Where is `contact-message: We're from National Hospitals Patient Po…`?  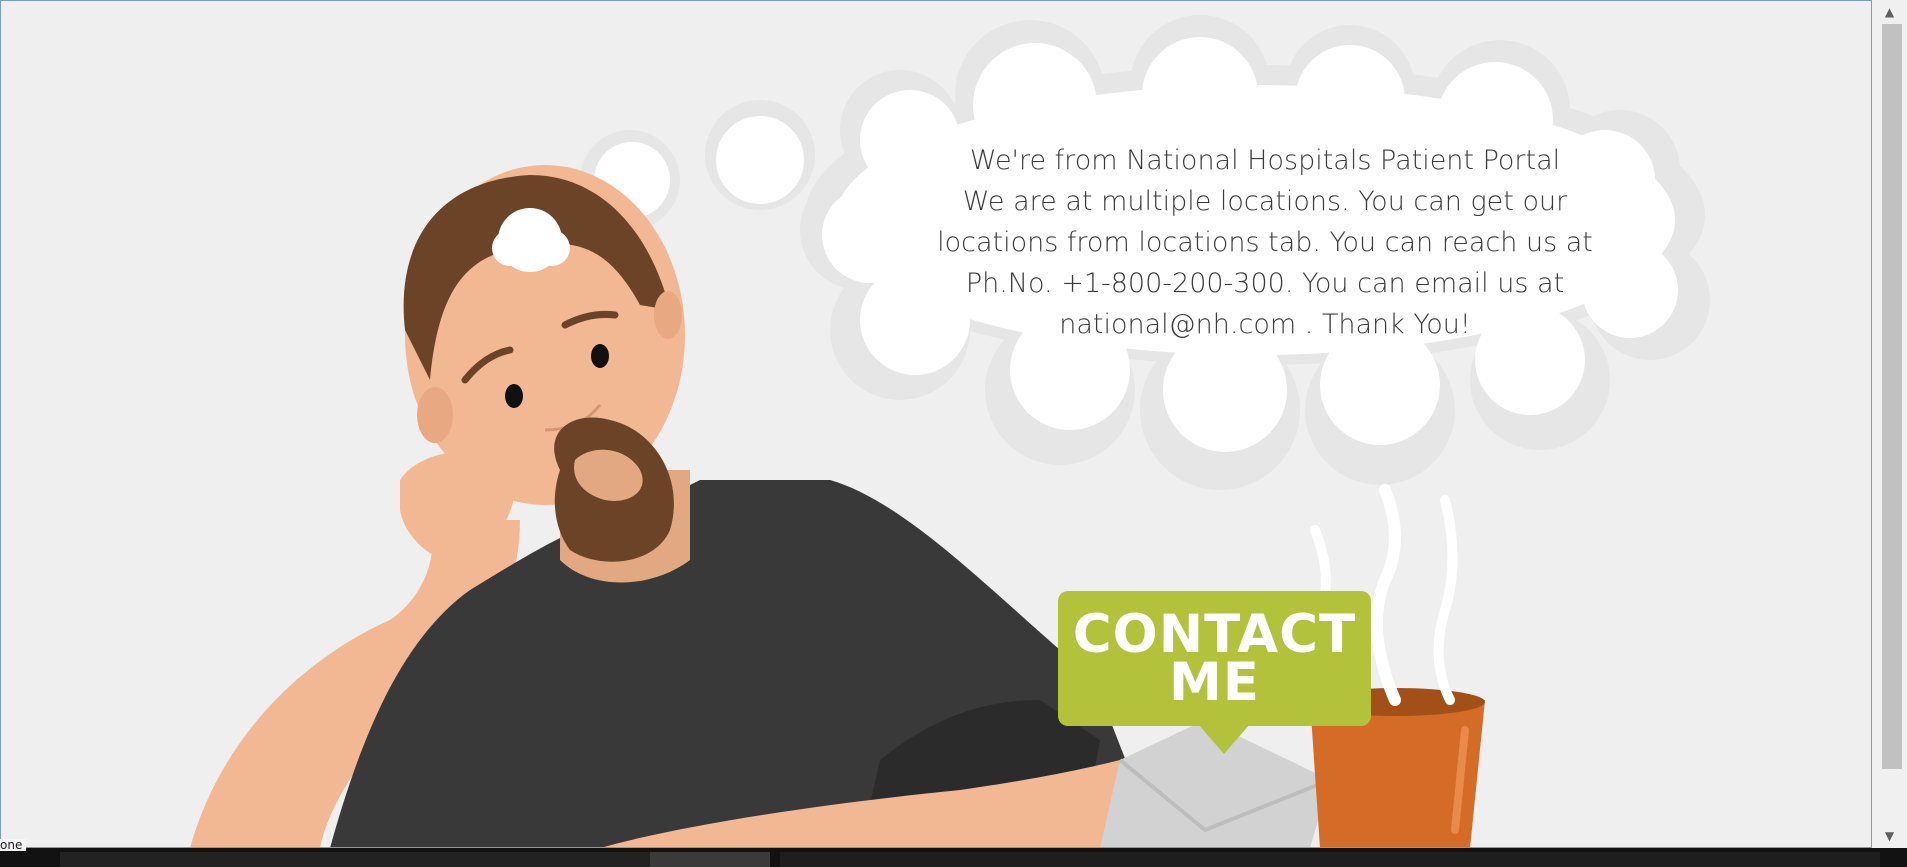
contact-message: We're from National Hospitals Patient Po… is located at coordinates (1265, 242).